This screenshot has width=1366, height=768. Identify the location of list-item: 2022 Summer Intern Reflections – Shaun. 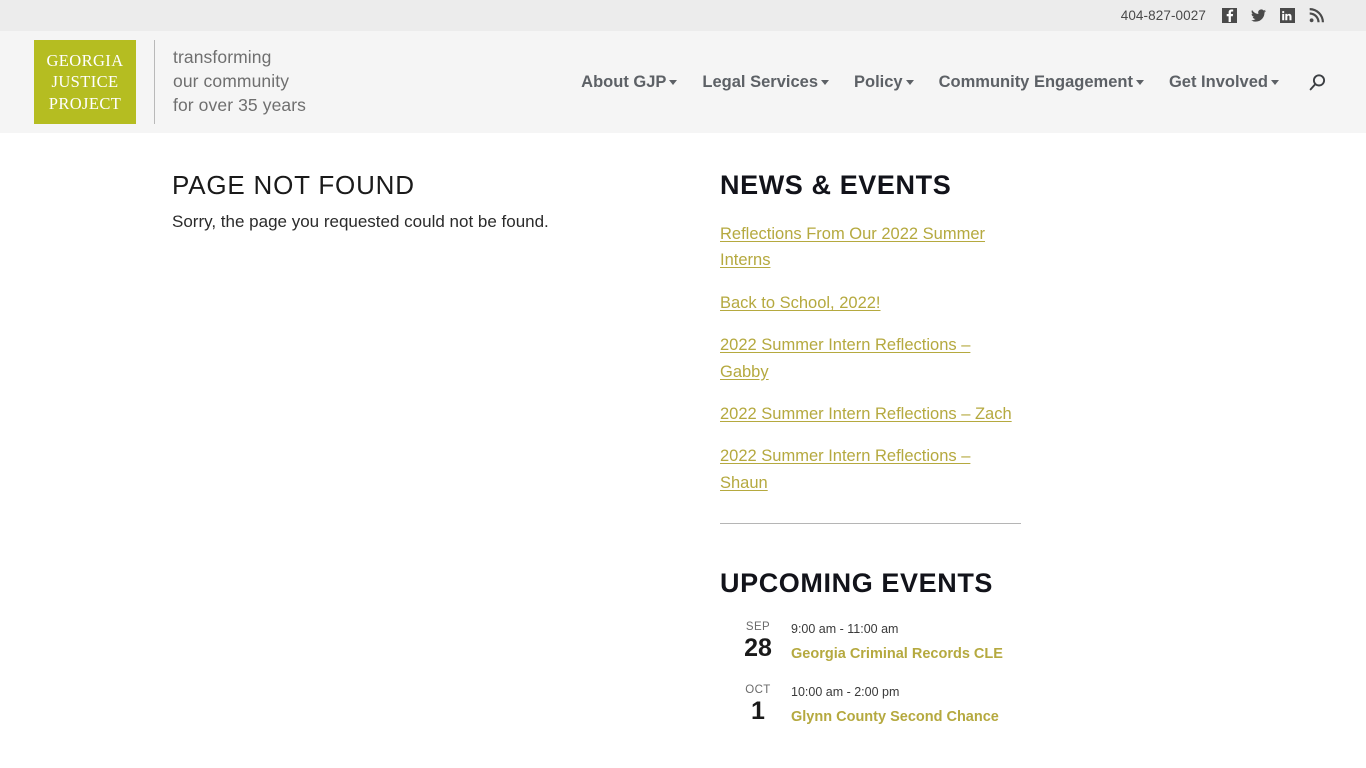
(871, 469).